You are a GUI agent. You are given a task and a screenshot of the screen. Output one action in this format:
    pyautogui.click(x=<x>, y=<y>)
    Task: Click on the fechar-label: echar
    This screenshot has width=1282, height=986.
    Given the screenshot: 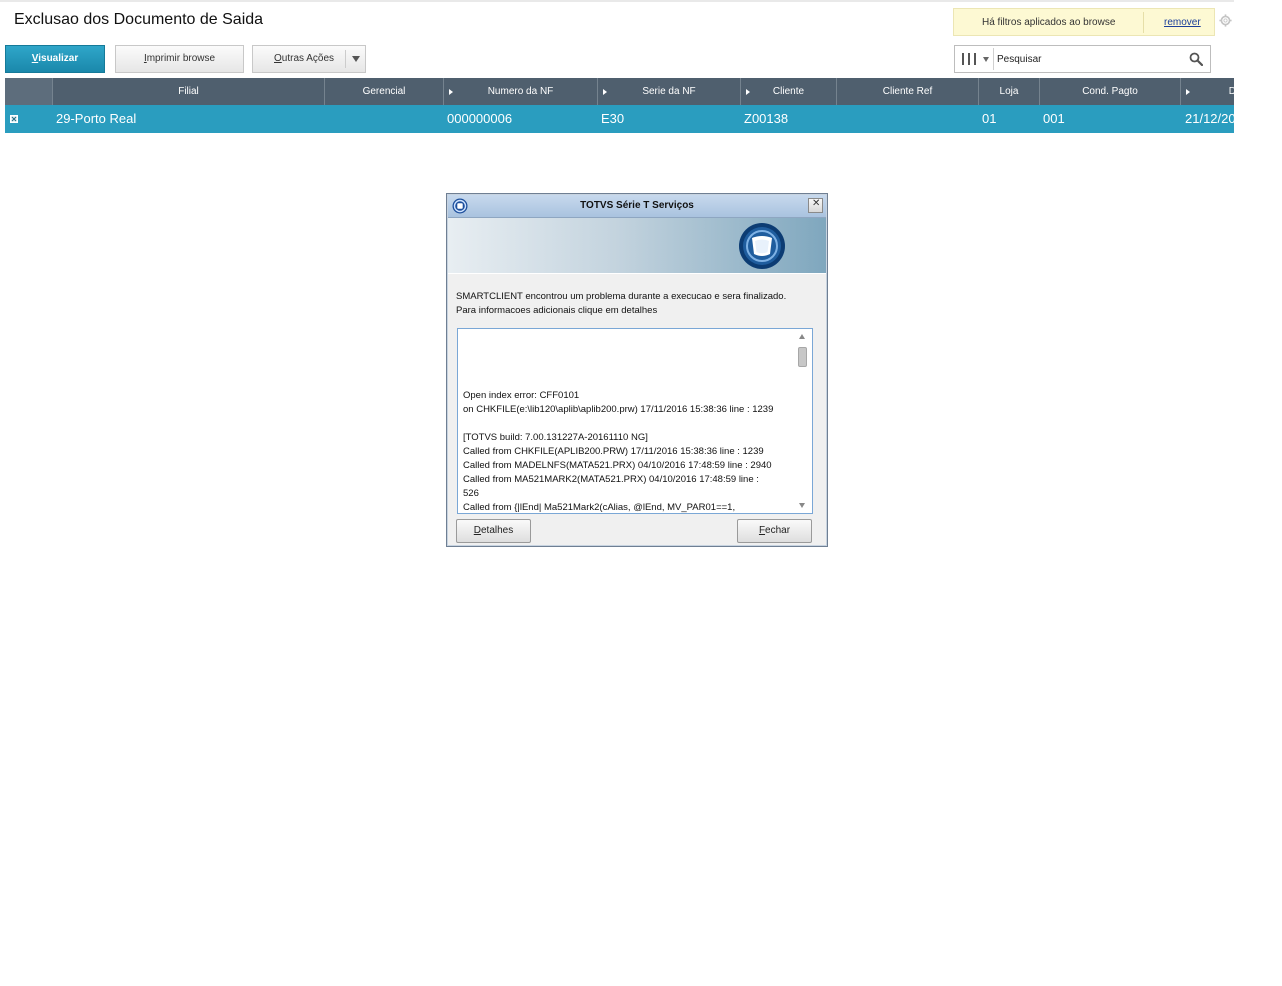 What is the action you would take?
    pyautogui.click(x=778, y=530)
    